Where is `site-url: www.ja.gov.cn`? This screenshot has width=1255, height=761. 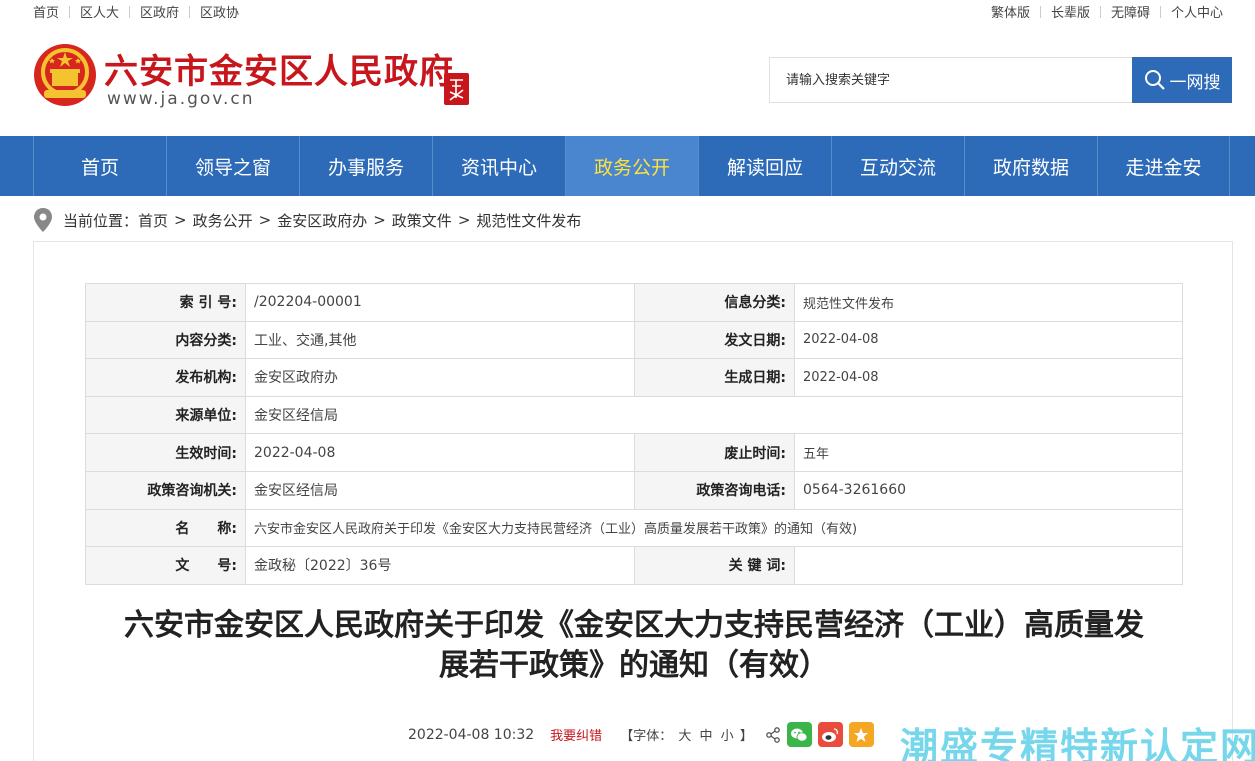
site-url: www.ja.gov.cn is located at coordinates (181, 99).